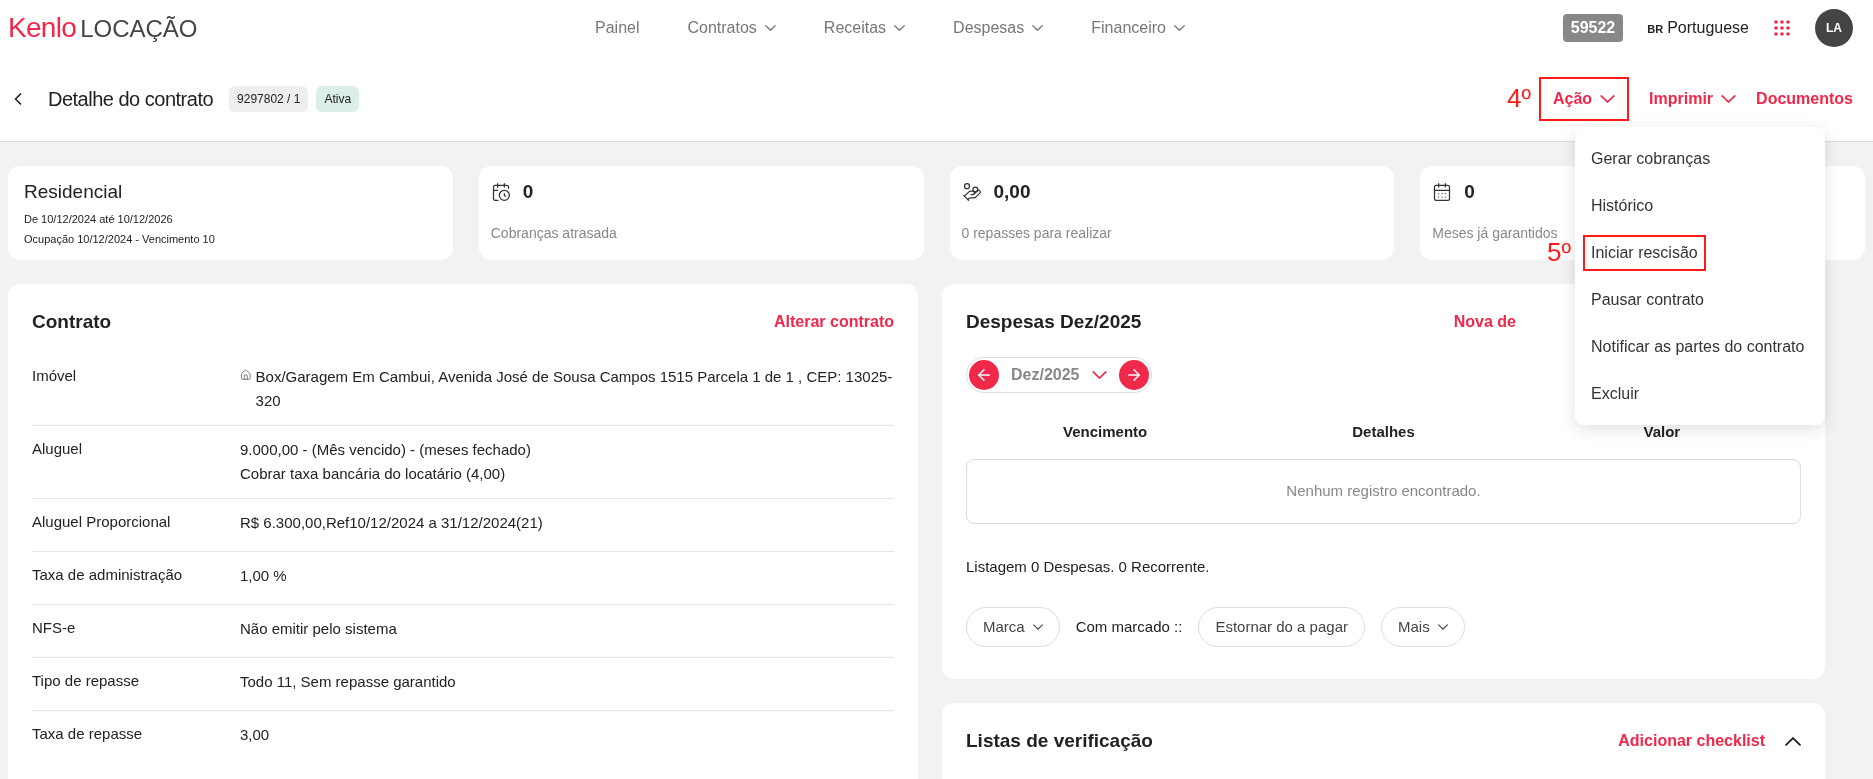  What do you see at coordinates (88, 733) in the screenshot?
I see `field-label: Taxa de repasse` at bounding box center [88, 733].